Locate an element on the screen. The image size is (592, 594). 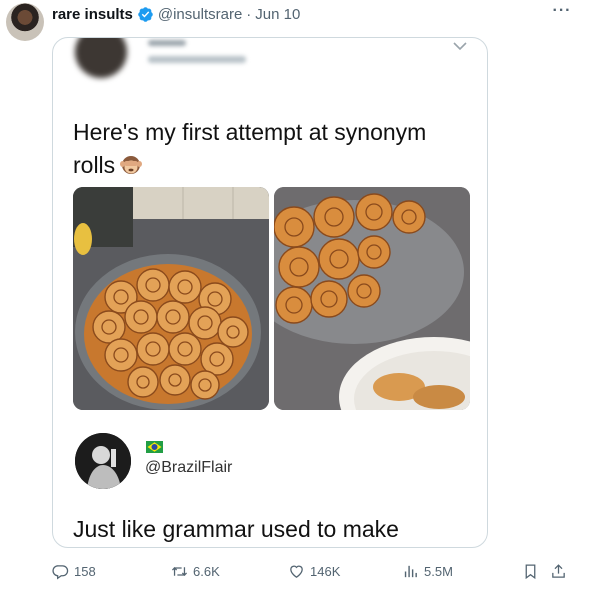
chevron-down-icon is located at coordinates (460, 46).